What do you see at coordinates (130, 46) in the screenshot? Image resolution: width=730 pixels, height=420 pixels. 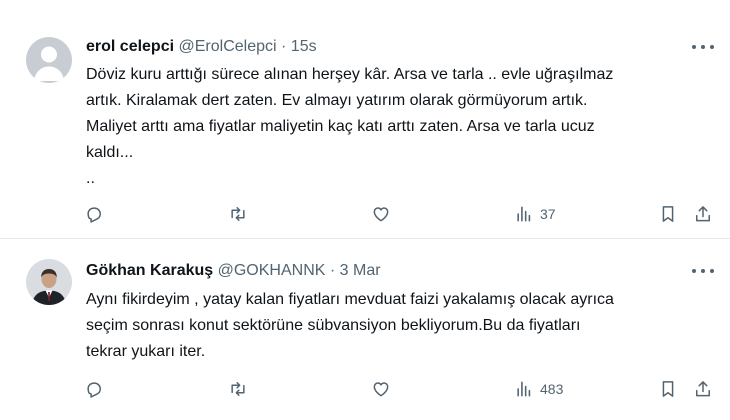 I see `author-name: erol celepci` at bounding box center [130, 46].